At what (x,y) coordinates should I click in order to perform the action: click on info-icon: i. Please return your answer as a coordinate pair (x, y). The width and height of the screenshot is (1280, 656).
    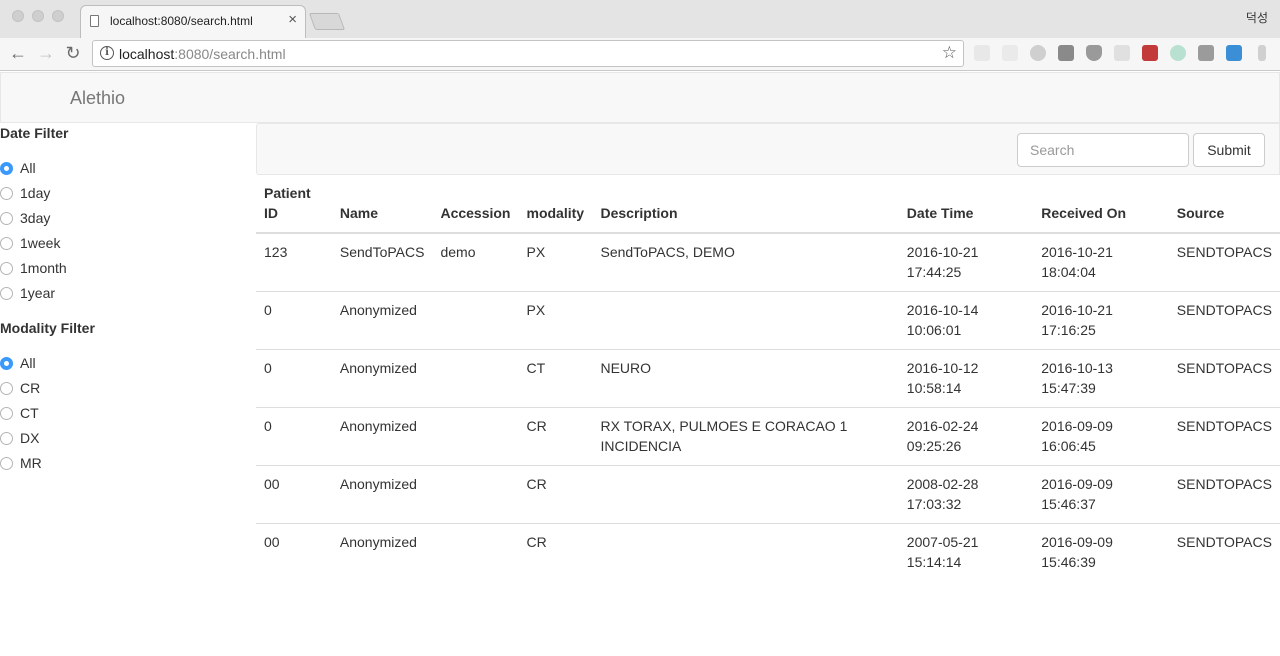
    Looking at the image, I should click on (107, 53).